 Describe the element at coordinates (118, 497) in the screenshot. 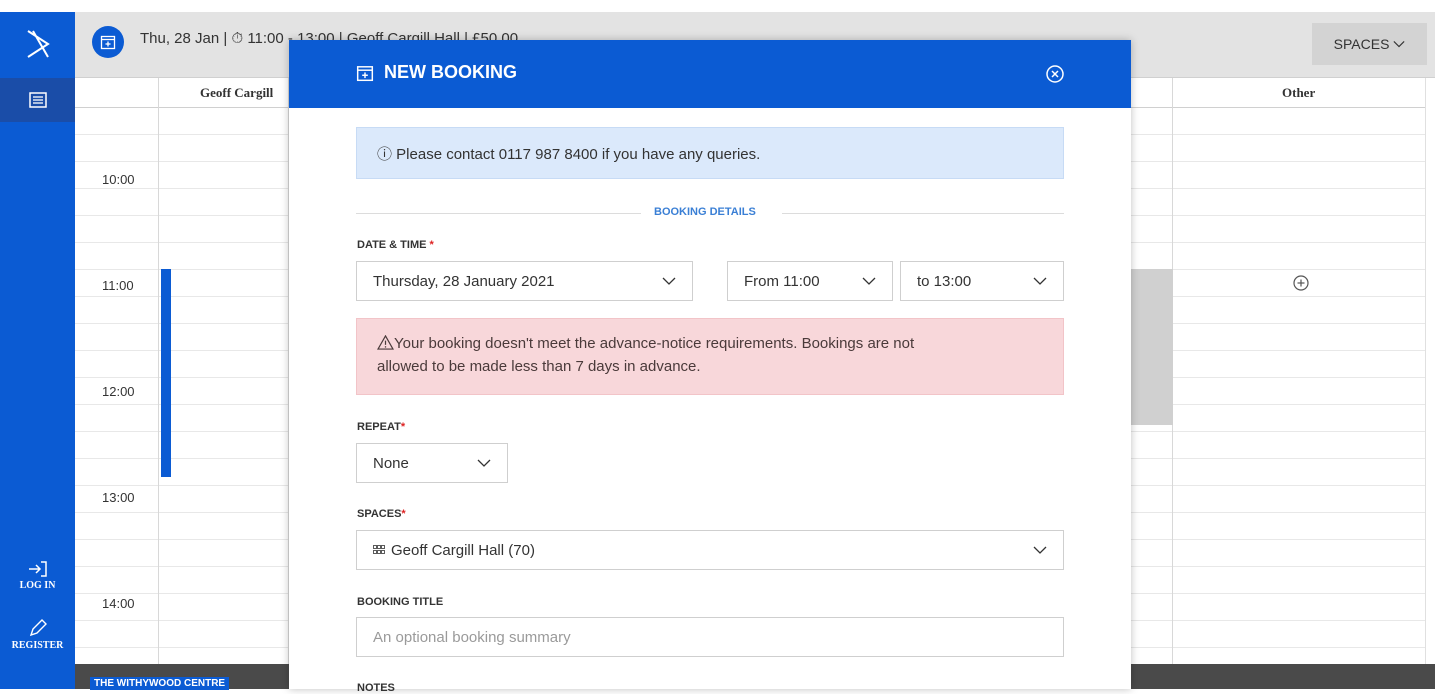

I see `time-label: 13:00` at that location.